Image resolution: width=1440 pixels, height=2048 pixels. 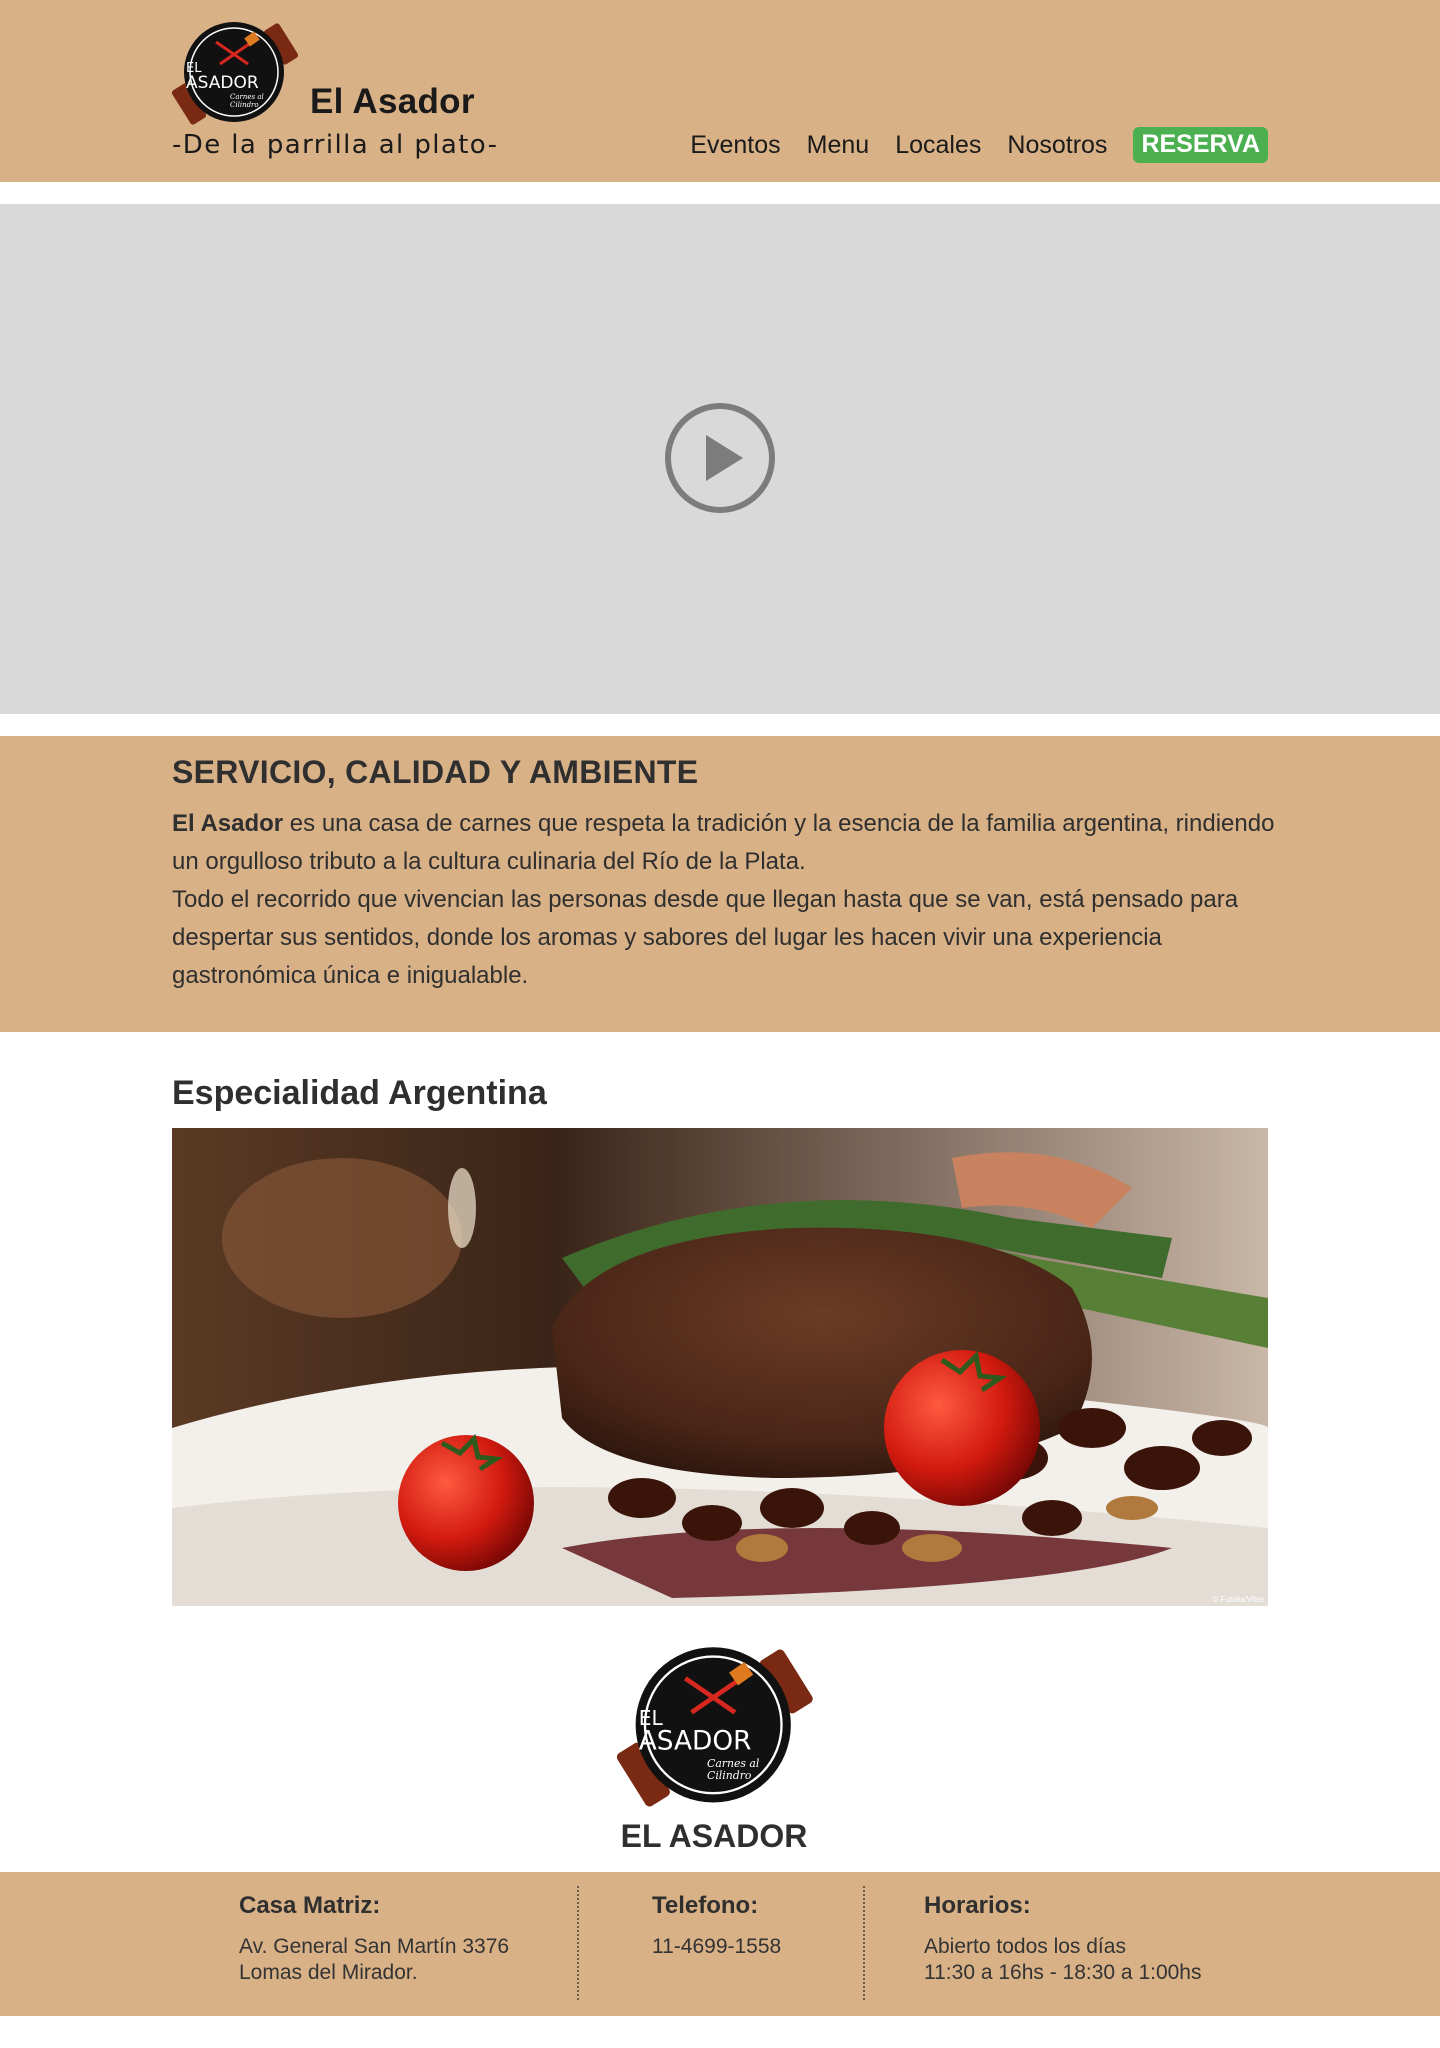 What do you see at coordinates (705, 1905) in the screenshot?
I see `phone-title: Telefono:` at bounding box center [705, 1905].